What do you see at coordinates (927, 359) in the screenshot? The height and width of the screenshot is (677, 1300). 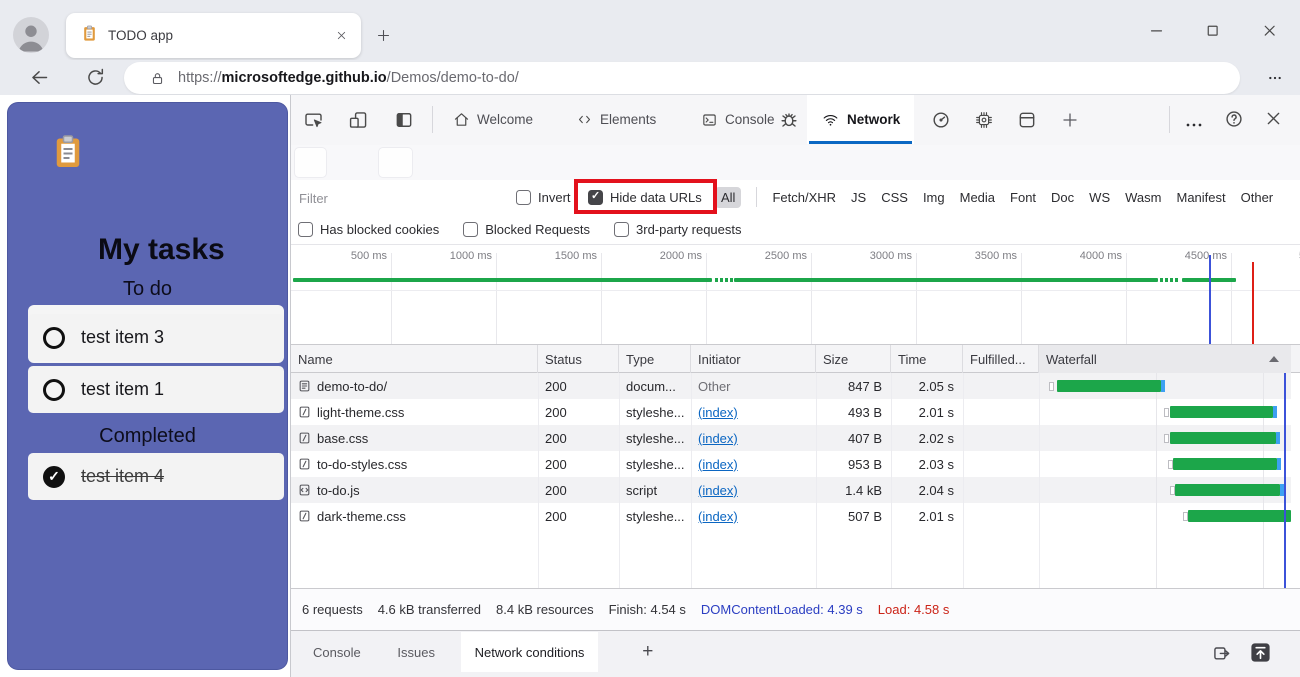 I see `column-header-time: Time` at bounding box center [927, 359].